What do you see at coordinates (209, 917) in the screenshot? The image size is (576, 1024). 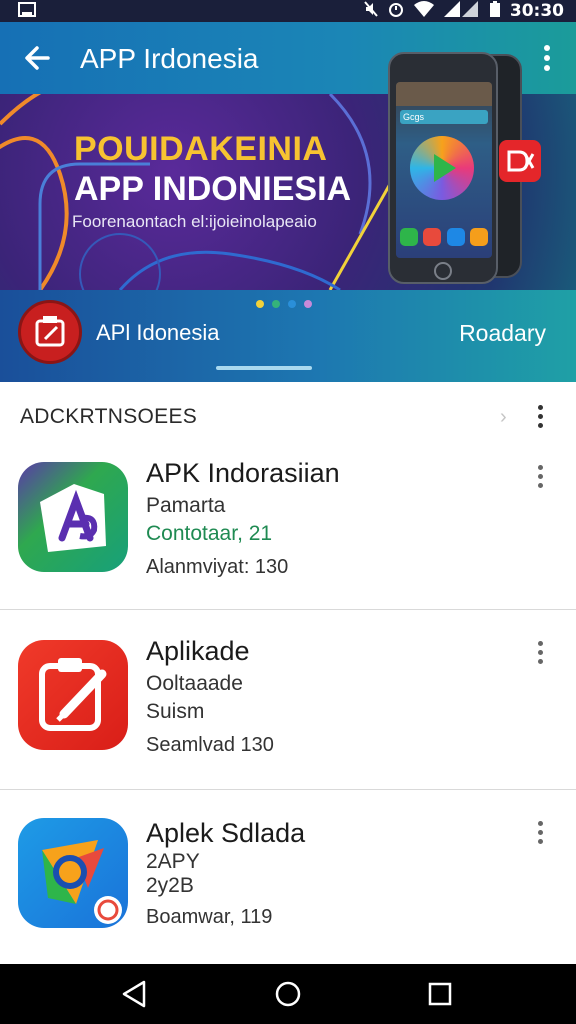 I see `app-meta: Boamwar, 119` at bounding box center [209, 917].